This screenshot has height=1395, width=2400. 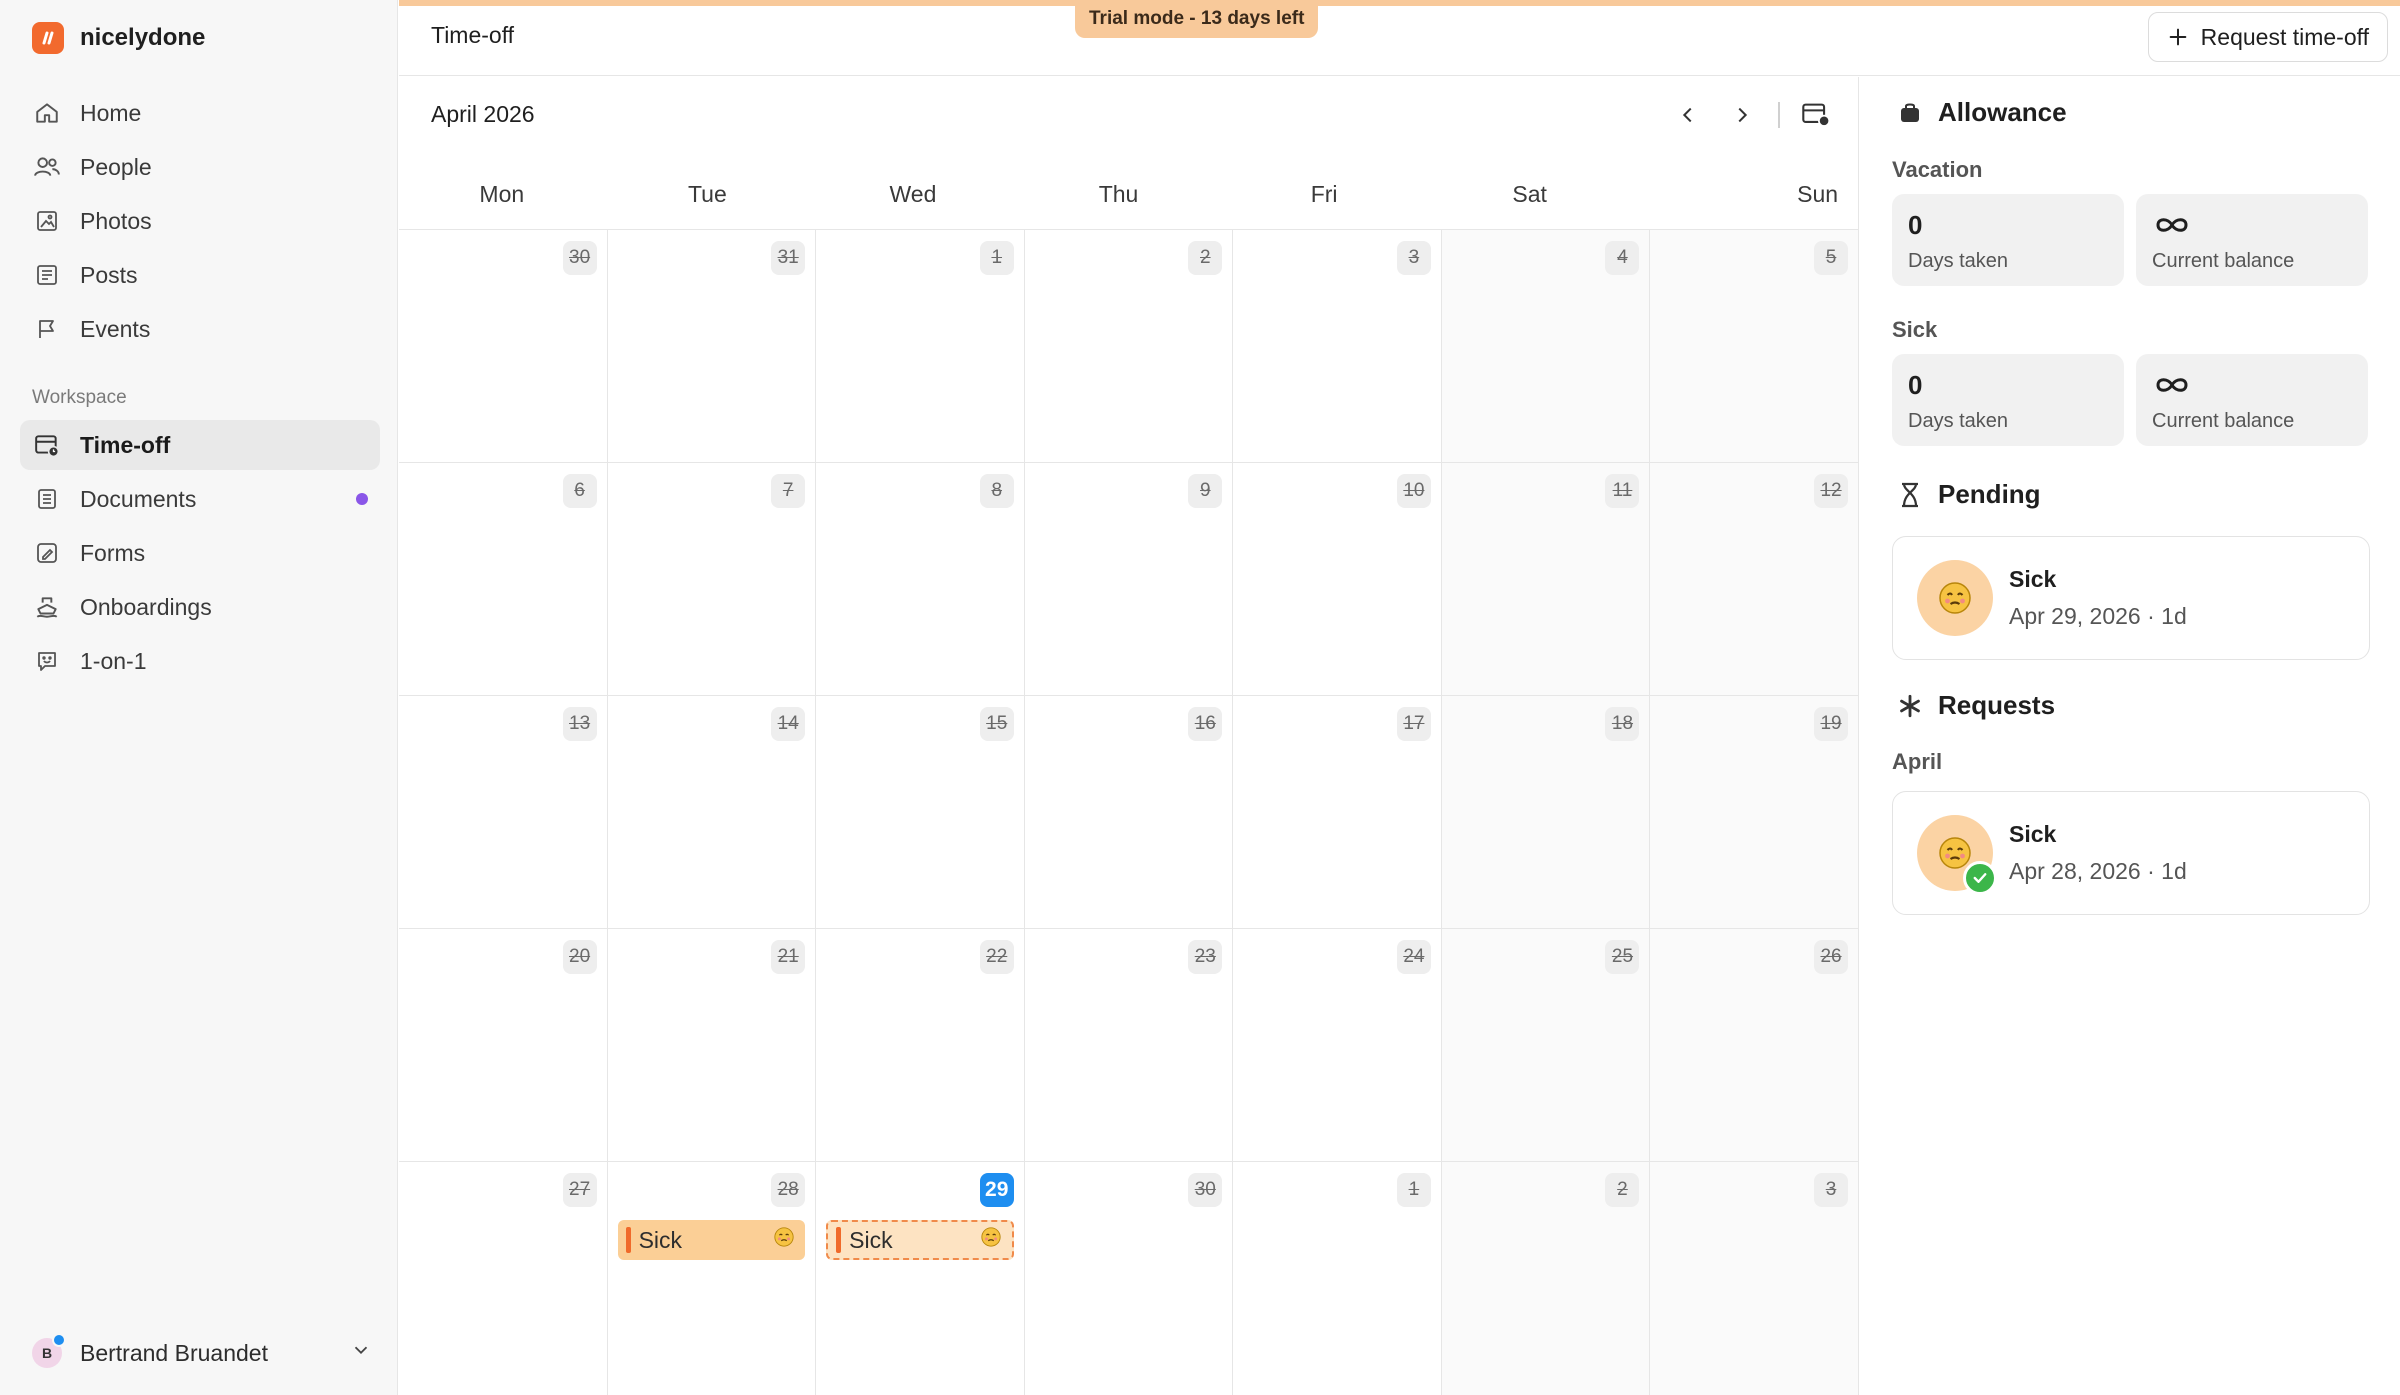 What do you see at coordinates (2002, 112) in the screenshot?
I see `allowance-label: Allowance` at bounding box center [2002, 112].